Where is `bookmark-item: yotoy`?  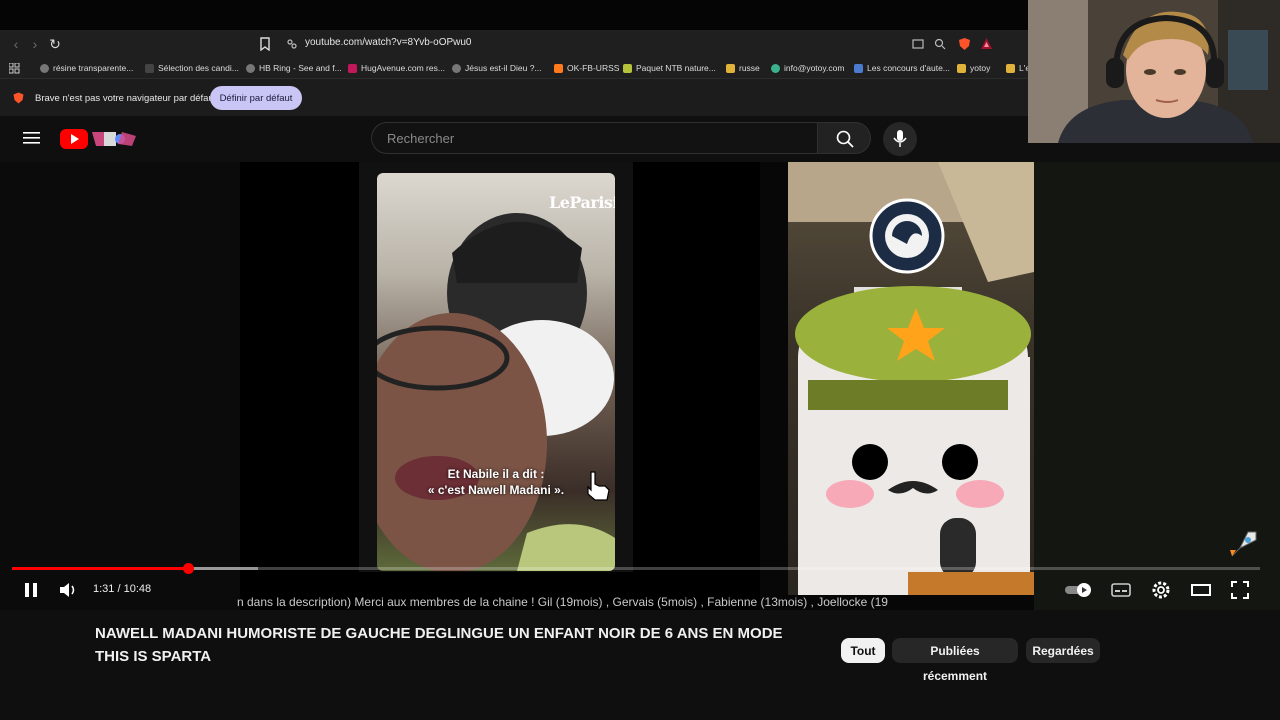 bookmark-item: yotoy is located at coordinates (973, 68).